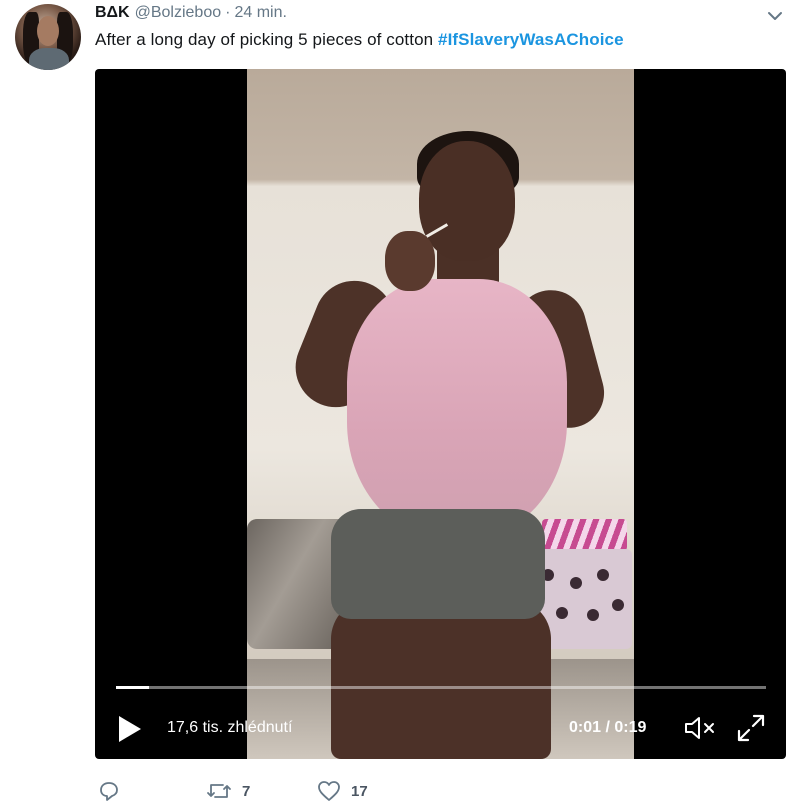 The image size is (808, 808). What do you see at coordinates (441, 679) in the screenshot?
I see `person-legs` at bounding box center [441, 679].